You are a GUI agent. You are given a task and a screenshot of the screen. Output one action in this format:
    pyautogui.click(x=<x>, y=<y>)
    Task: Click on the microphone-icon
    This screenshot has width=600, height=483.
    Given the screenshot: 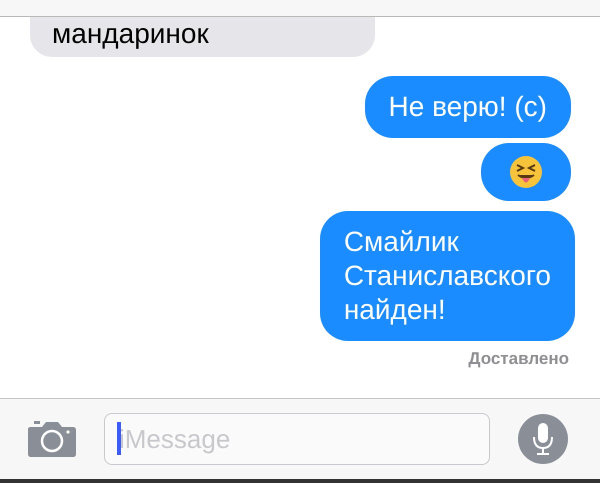 What is the action you would take?
    pyautogui.click(x=543, y=439)
    